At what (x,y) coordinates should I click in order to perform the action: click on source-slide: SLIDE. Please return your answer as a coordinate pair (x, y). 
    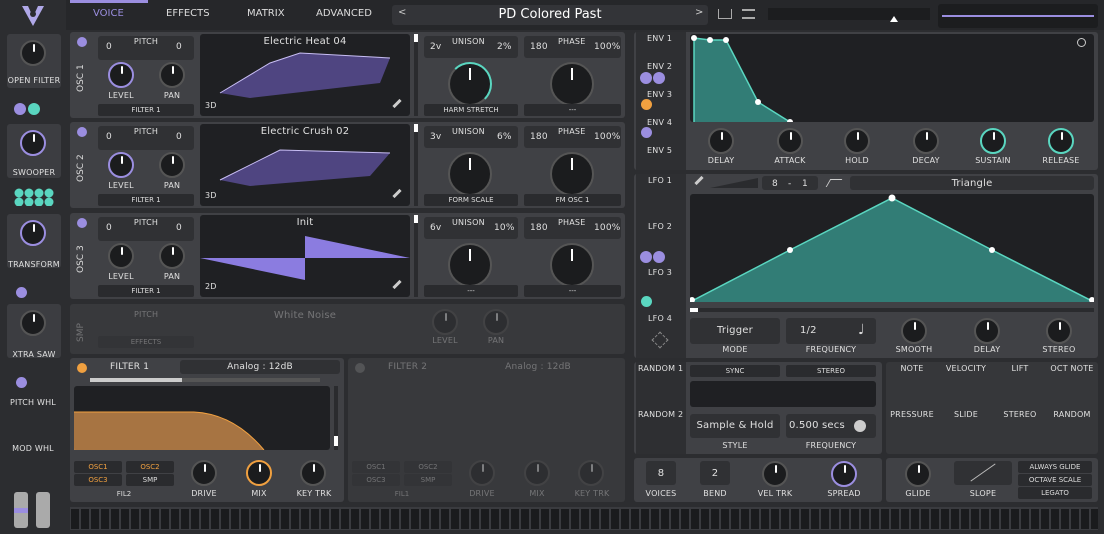
    Looking at the image, I should click on (966, 414).